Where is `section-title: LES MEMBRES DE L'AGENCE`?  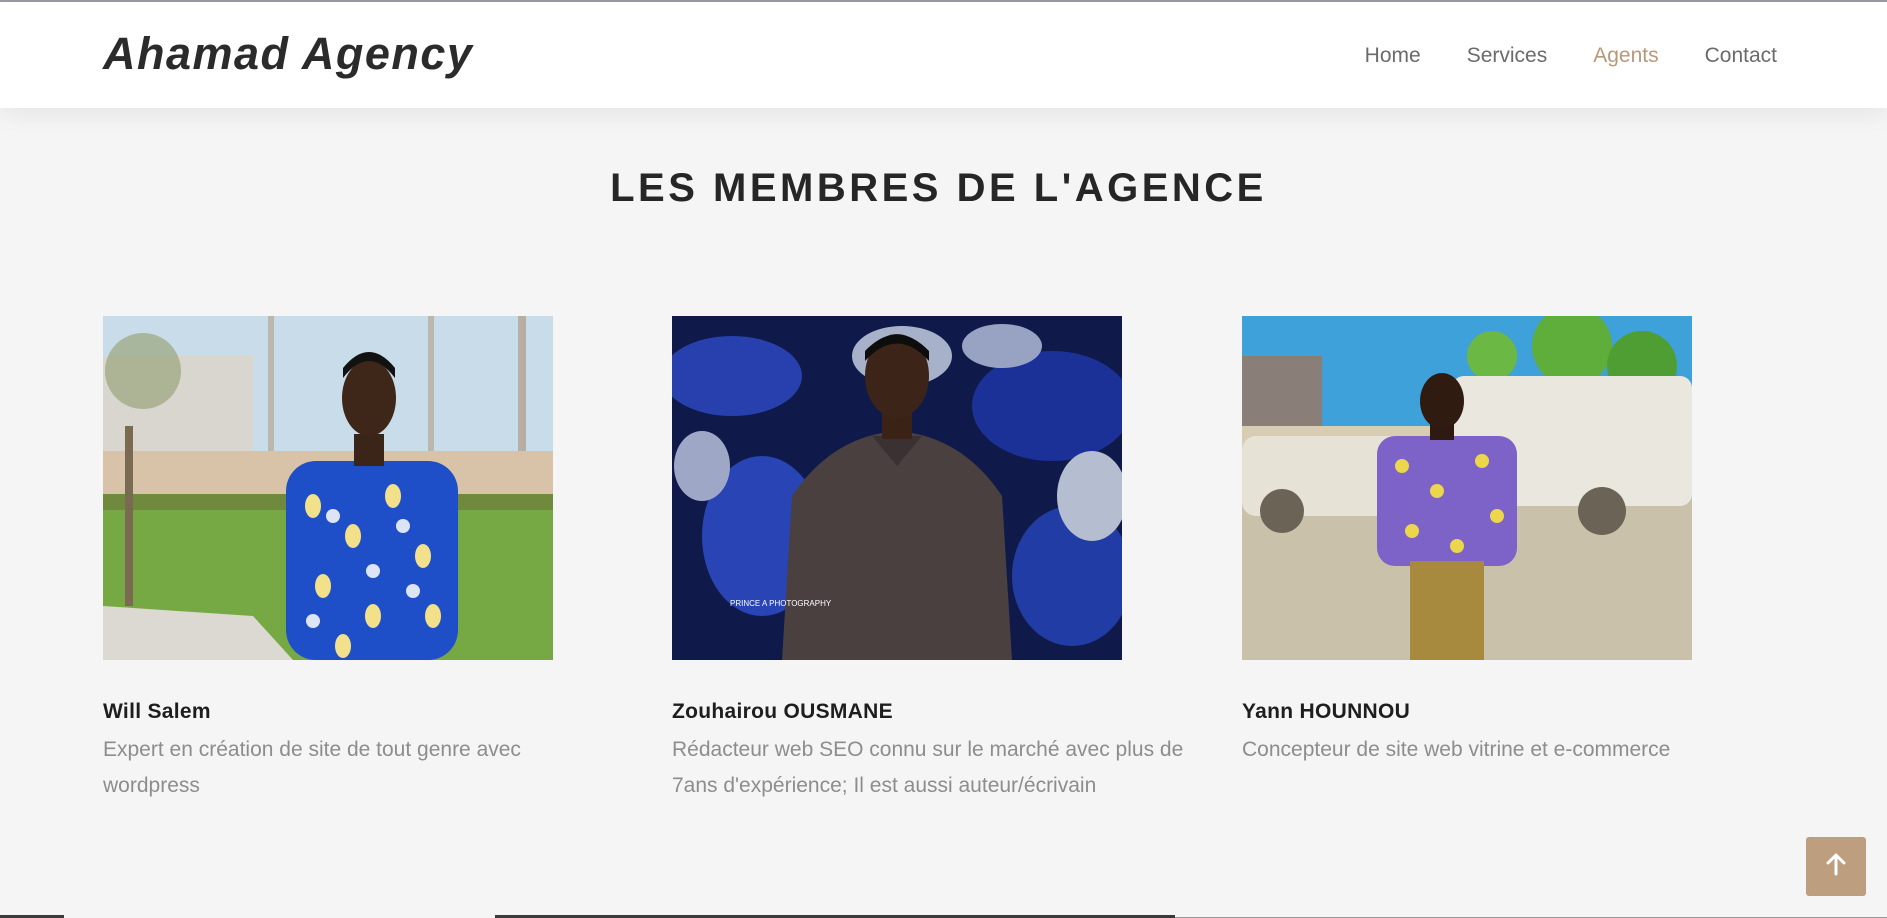 section-title: LES MEMBRES DE L'AGENCE is located at coordinates (938, 188).